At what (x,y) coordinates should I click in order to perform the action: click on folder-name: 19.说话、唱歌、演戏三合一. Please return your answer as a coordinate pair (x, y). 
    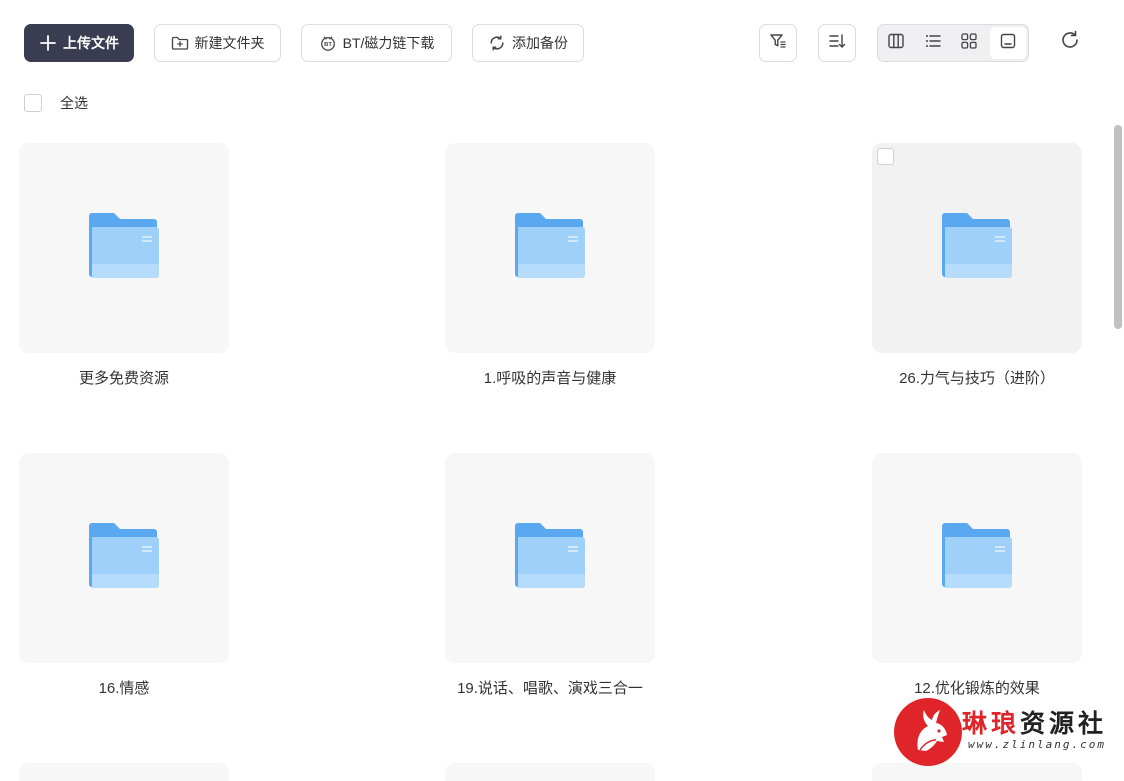
    Looking at the image, I should click on (550, 687).